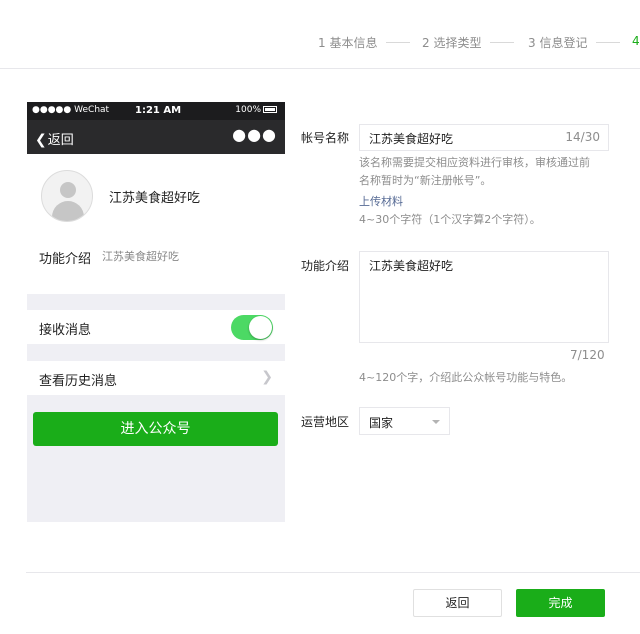 The image size is (640, 634). I want to click on account-name-rule: 4~30个字符（1个汉字算2个字符）。, so click(450, 219).